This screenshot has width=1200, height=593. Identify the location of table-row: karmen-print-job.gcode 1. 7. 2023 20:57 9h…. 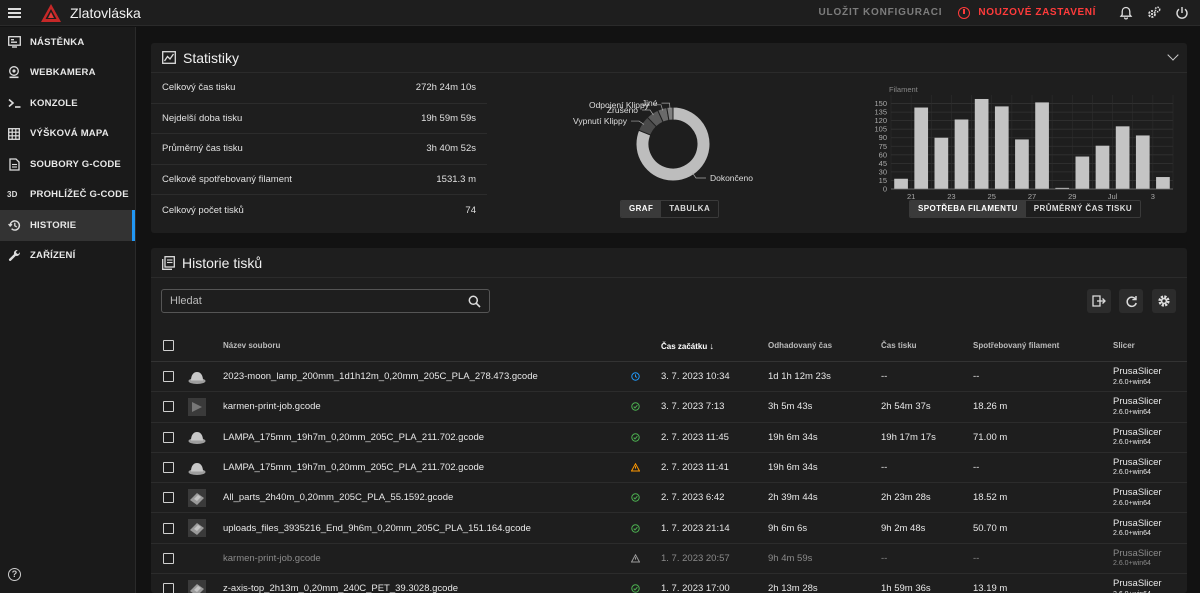
(669, 559).